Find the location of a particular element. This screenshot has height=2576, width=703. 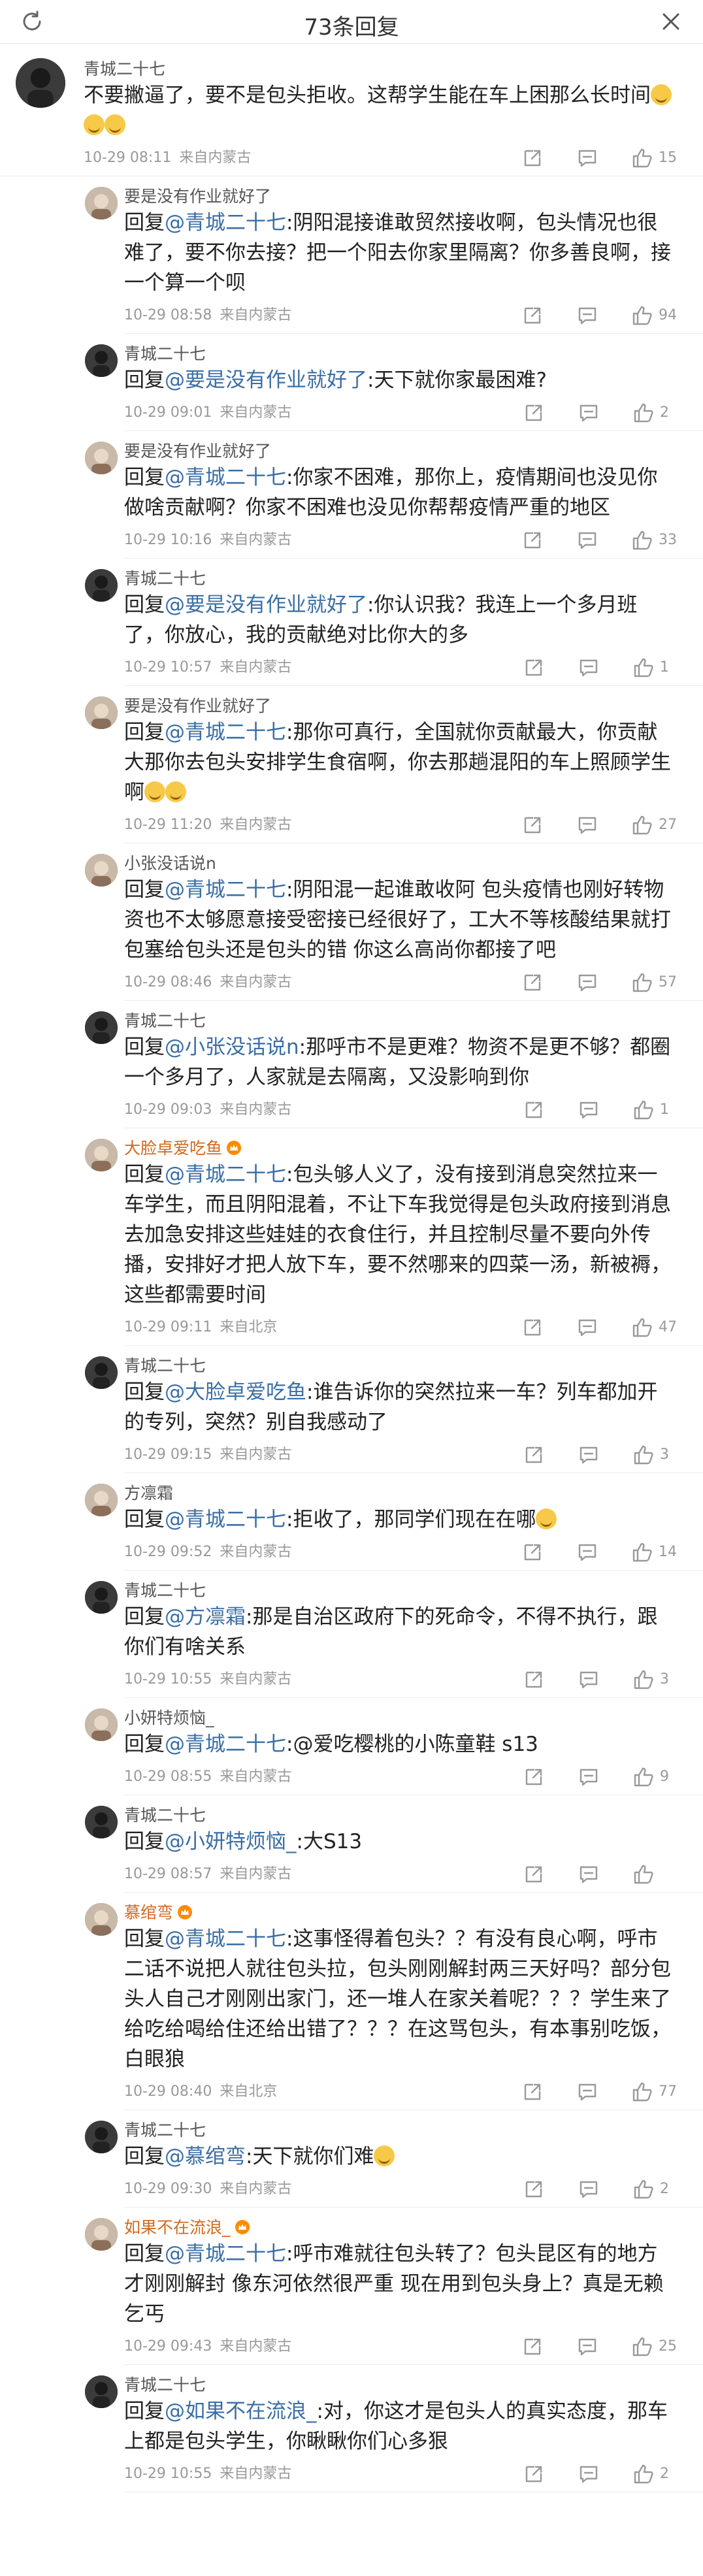

username-text: 大脸卓爱吃鱼 is located at coordinates (173, 1148).